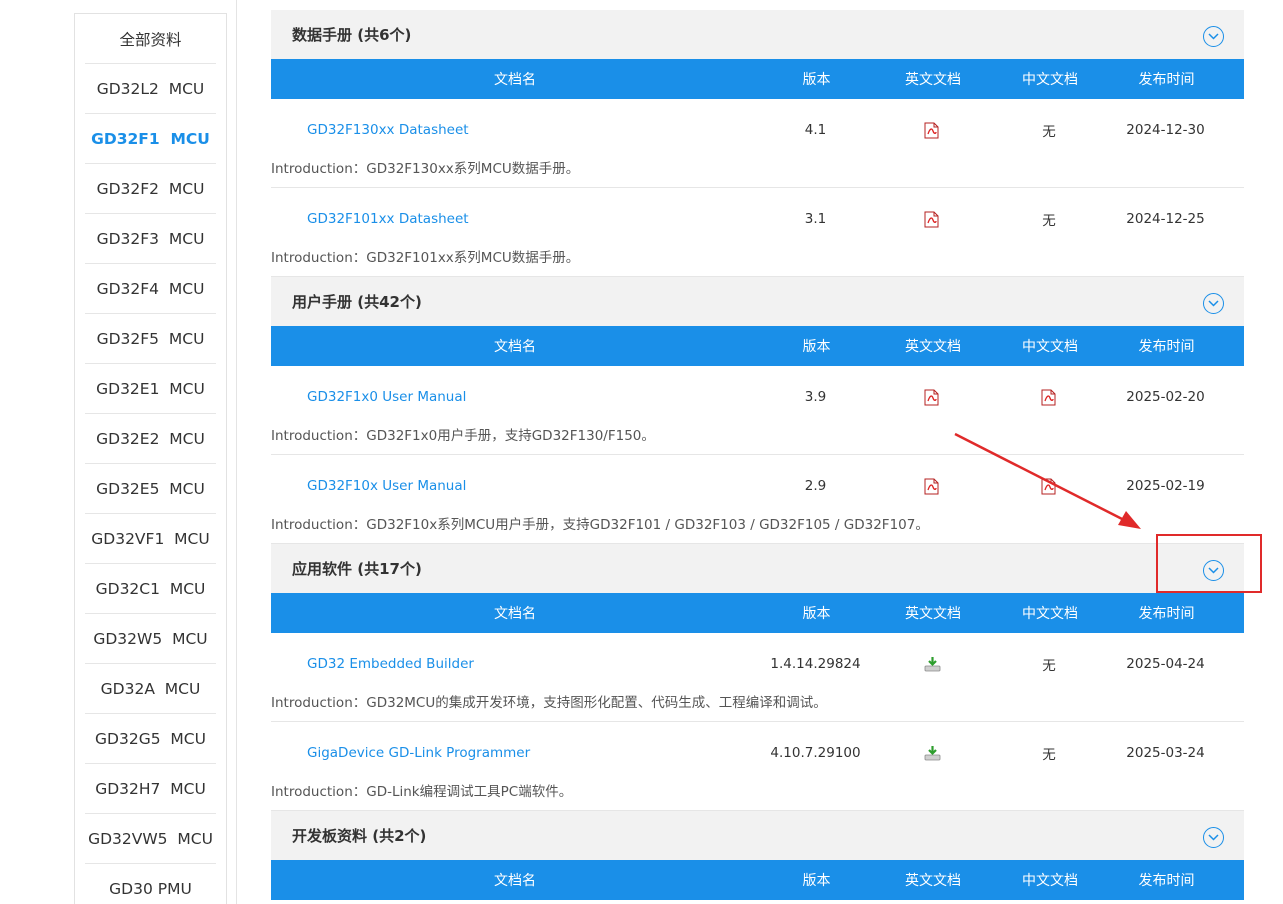  I want to click on sidebar-item-gd32h7: GD32H7 MCU, so click(150, 789).